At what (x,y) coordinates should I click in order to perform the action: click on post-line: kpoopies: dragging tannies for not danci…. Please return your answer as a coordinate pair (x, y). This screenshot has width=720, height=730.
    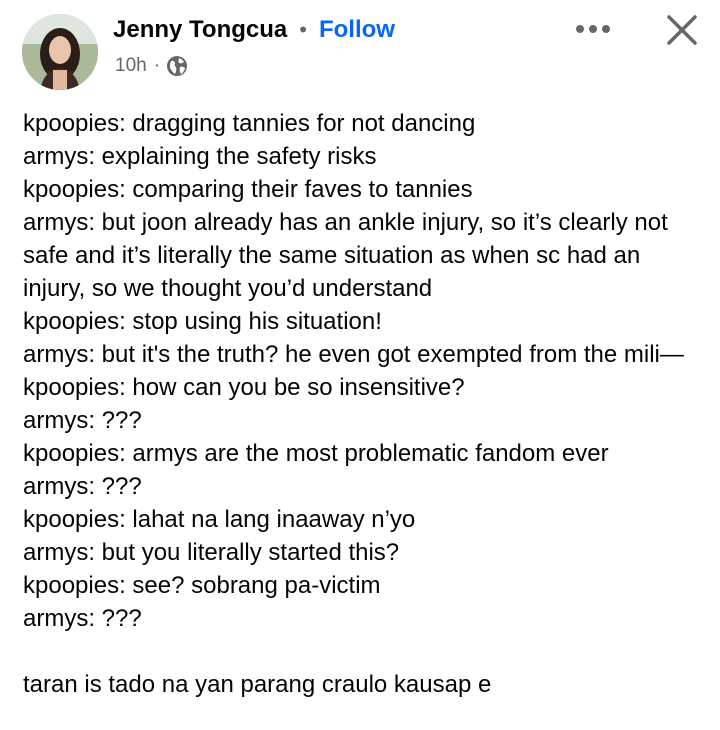
    Looking at the image, I should click on (249, 123).